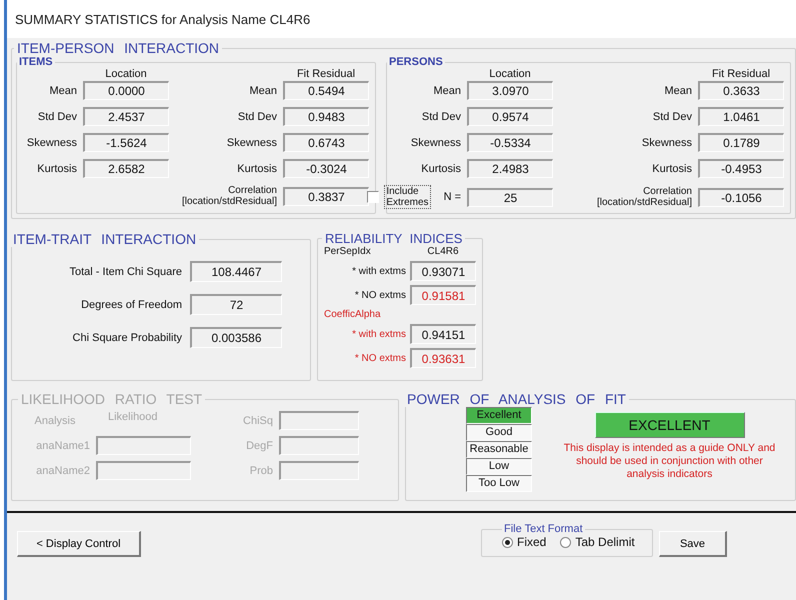 This screenshot has width=796, height=600. I want to click on section-title: ITEMS, so click(36, 62).